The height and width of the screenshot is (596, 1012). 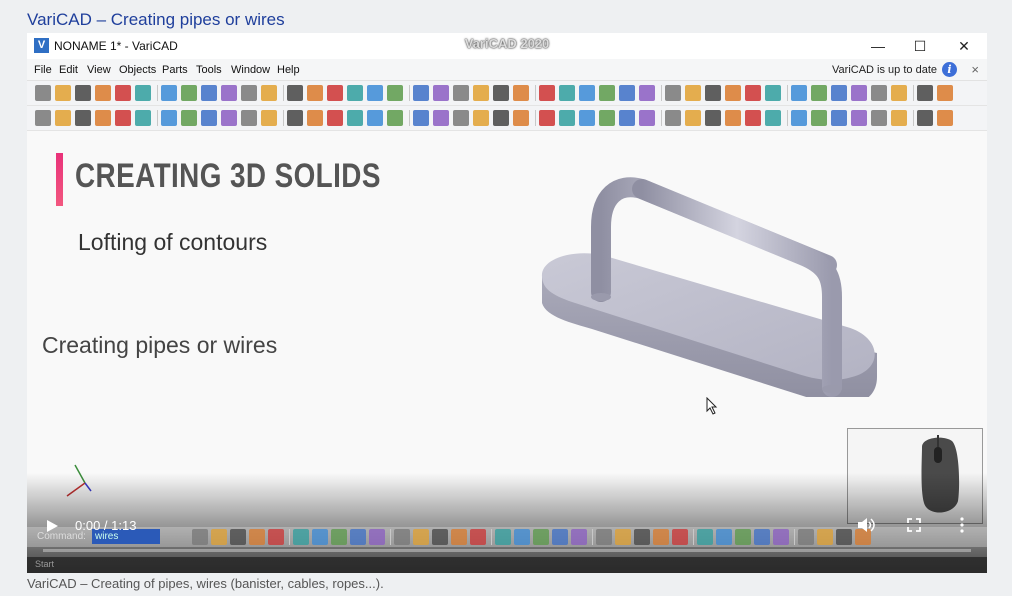 What do you see at coordinates (209, 70) in the screenshot?
I see `menu-tools: Tools` at bounding box center [209, 70].